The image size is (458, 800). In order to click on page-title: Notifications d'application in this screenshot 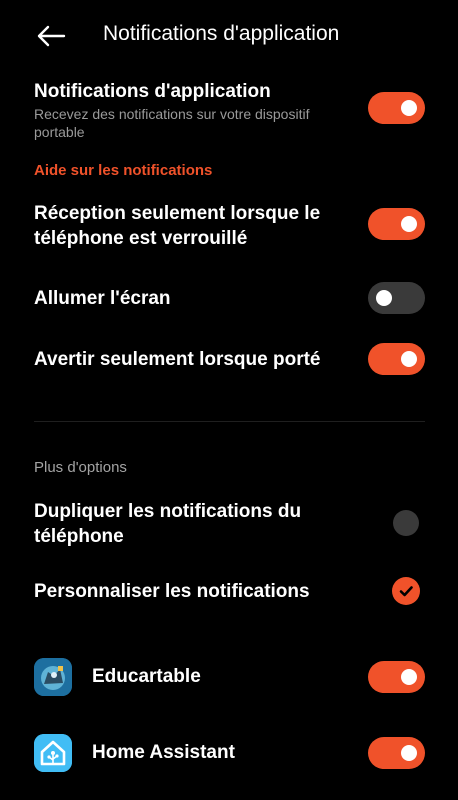, I will do `click(221, 33)`.